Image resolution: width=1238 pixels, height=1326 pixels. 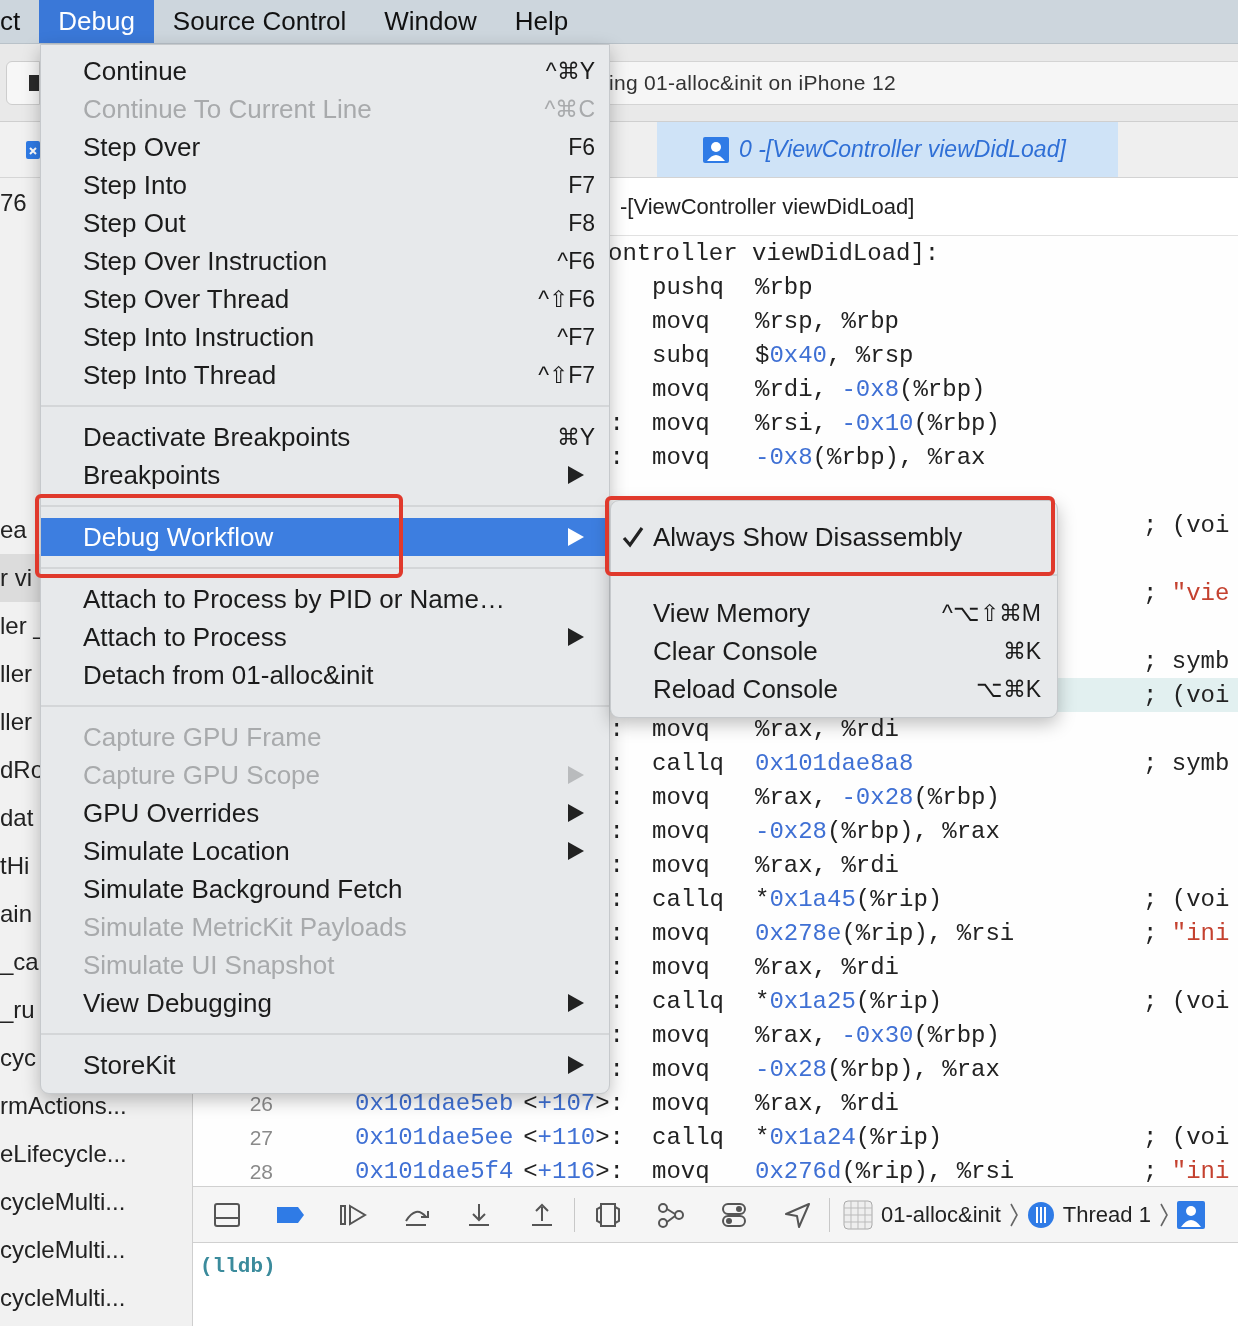 I want to click on shortcut-text: ^F7, so click(x=576, y=337).